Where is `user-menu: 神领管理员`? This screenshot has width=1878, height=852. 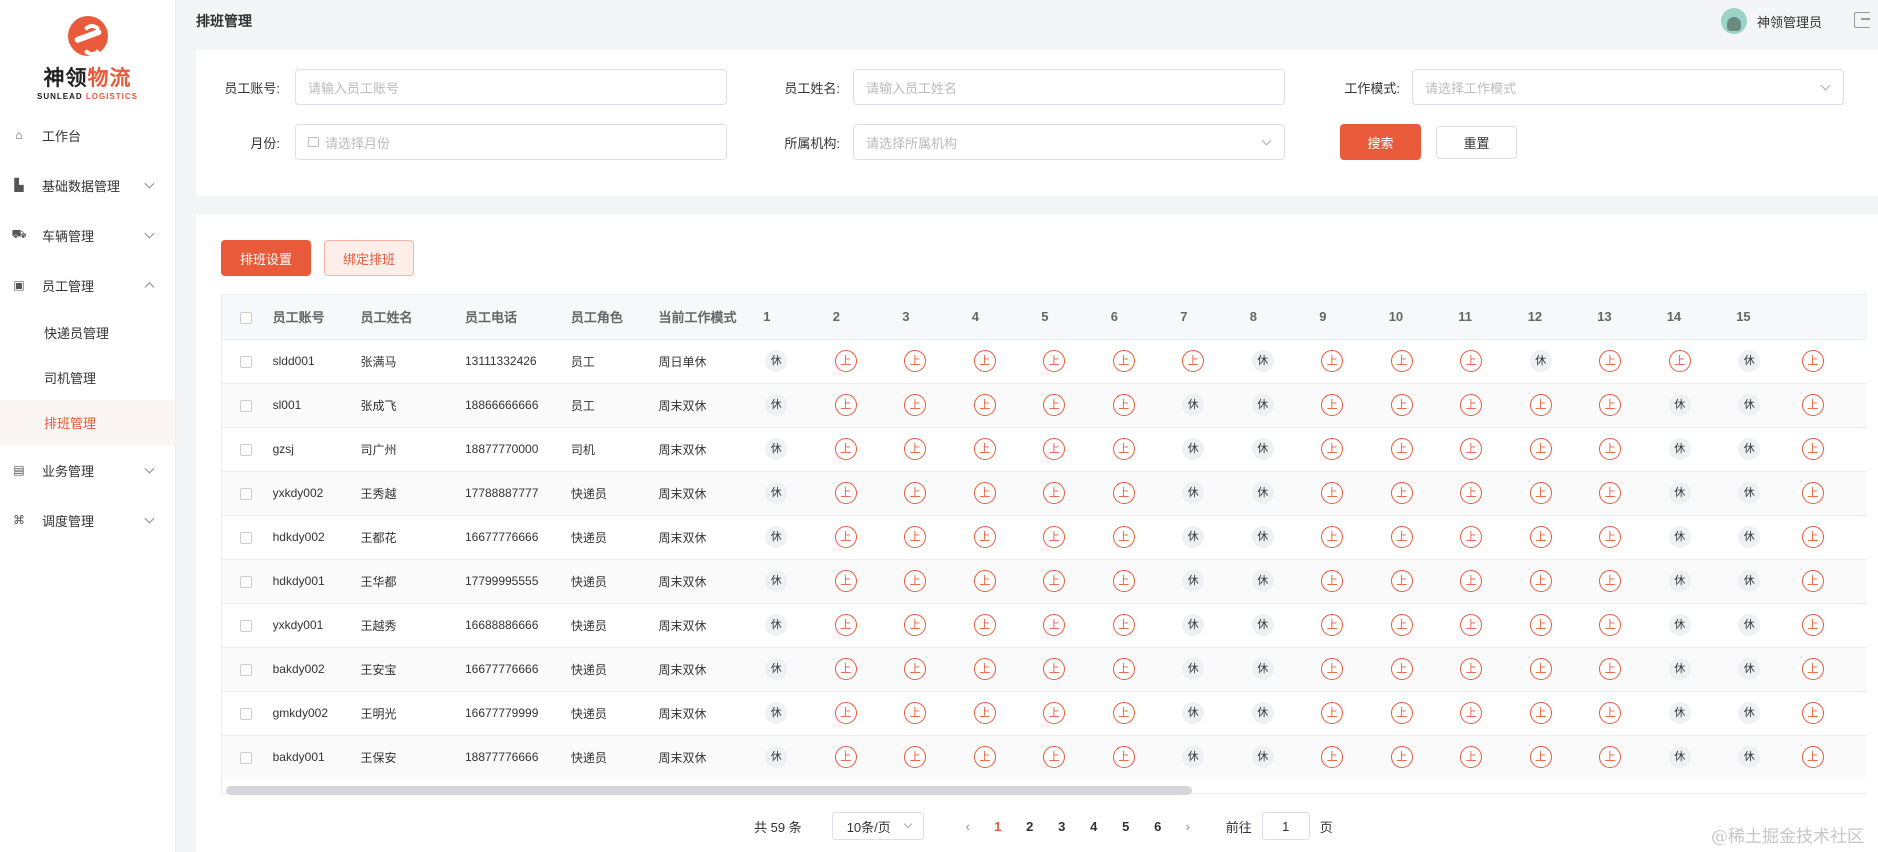
user-menu: 神领管理员 is located at coordinates (1771, 21).